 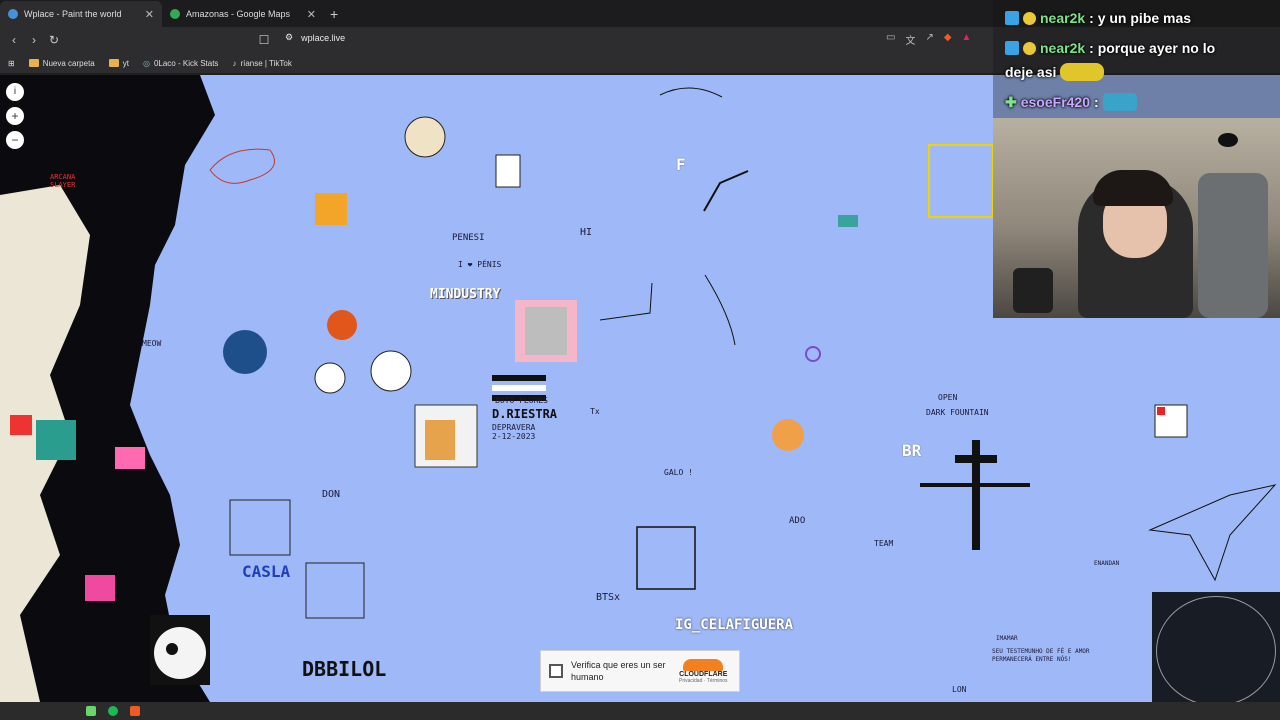 What do you see at coordinates (1096, 102) in the screenshot?
I see `chat-text: :` at bounding box center [1096, 102].